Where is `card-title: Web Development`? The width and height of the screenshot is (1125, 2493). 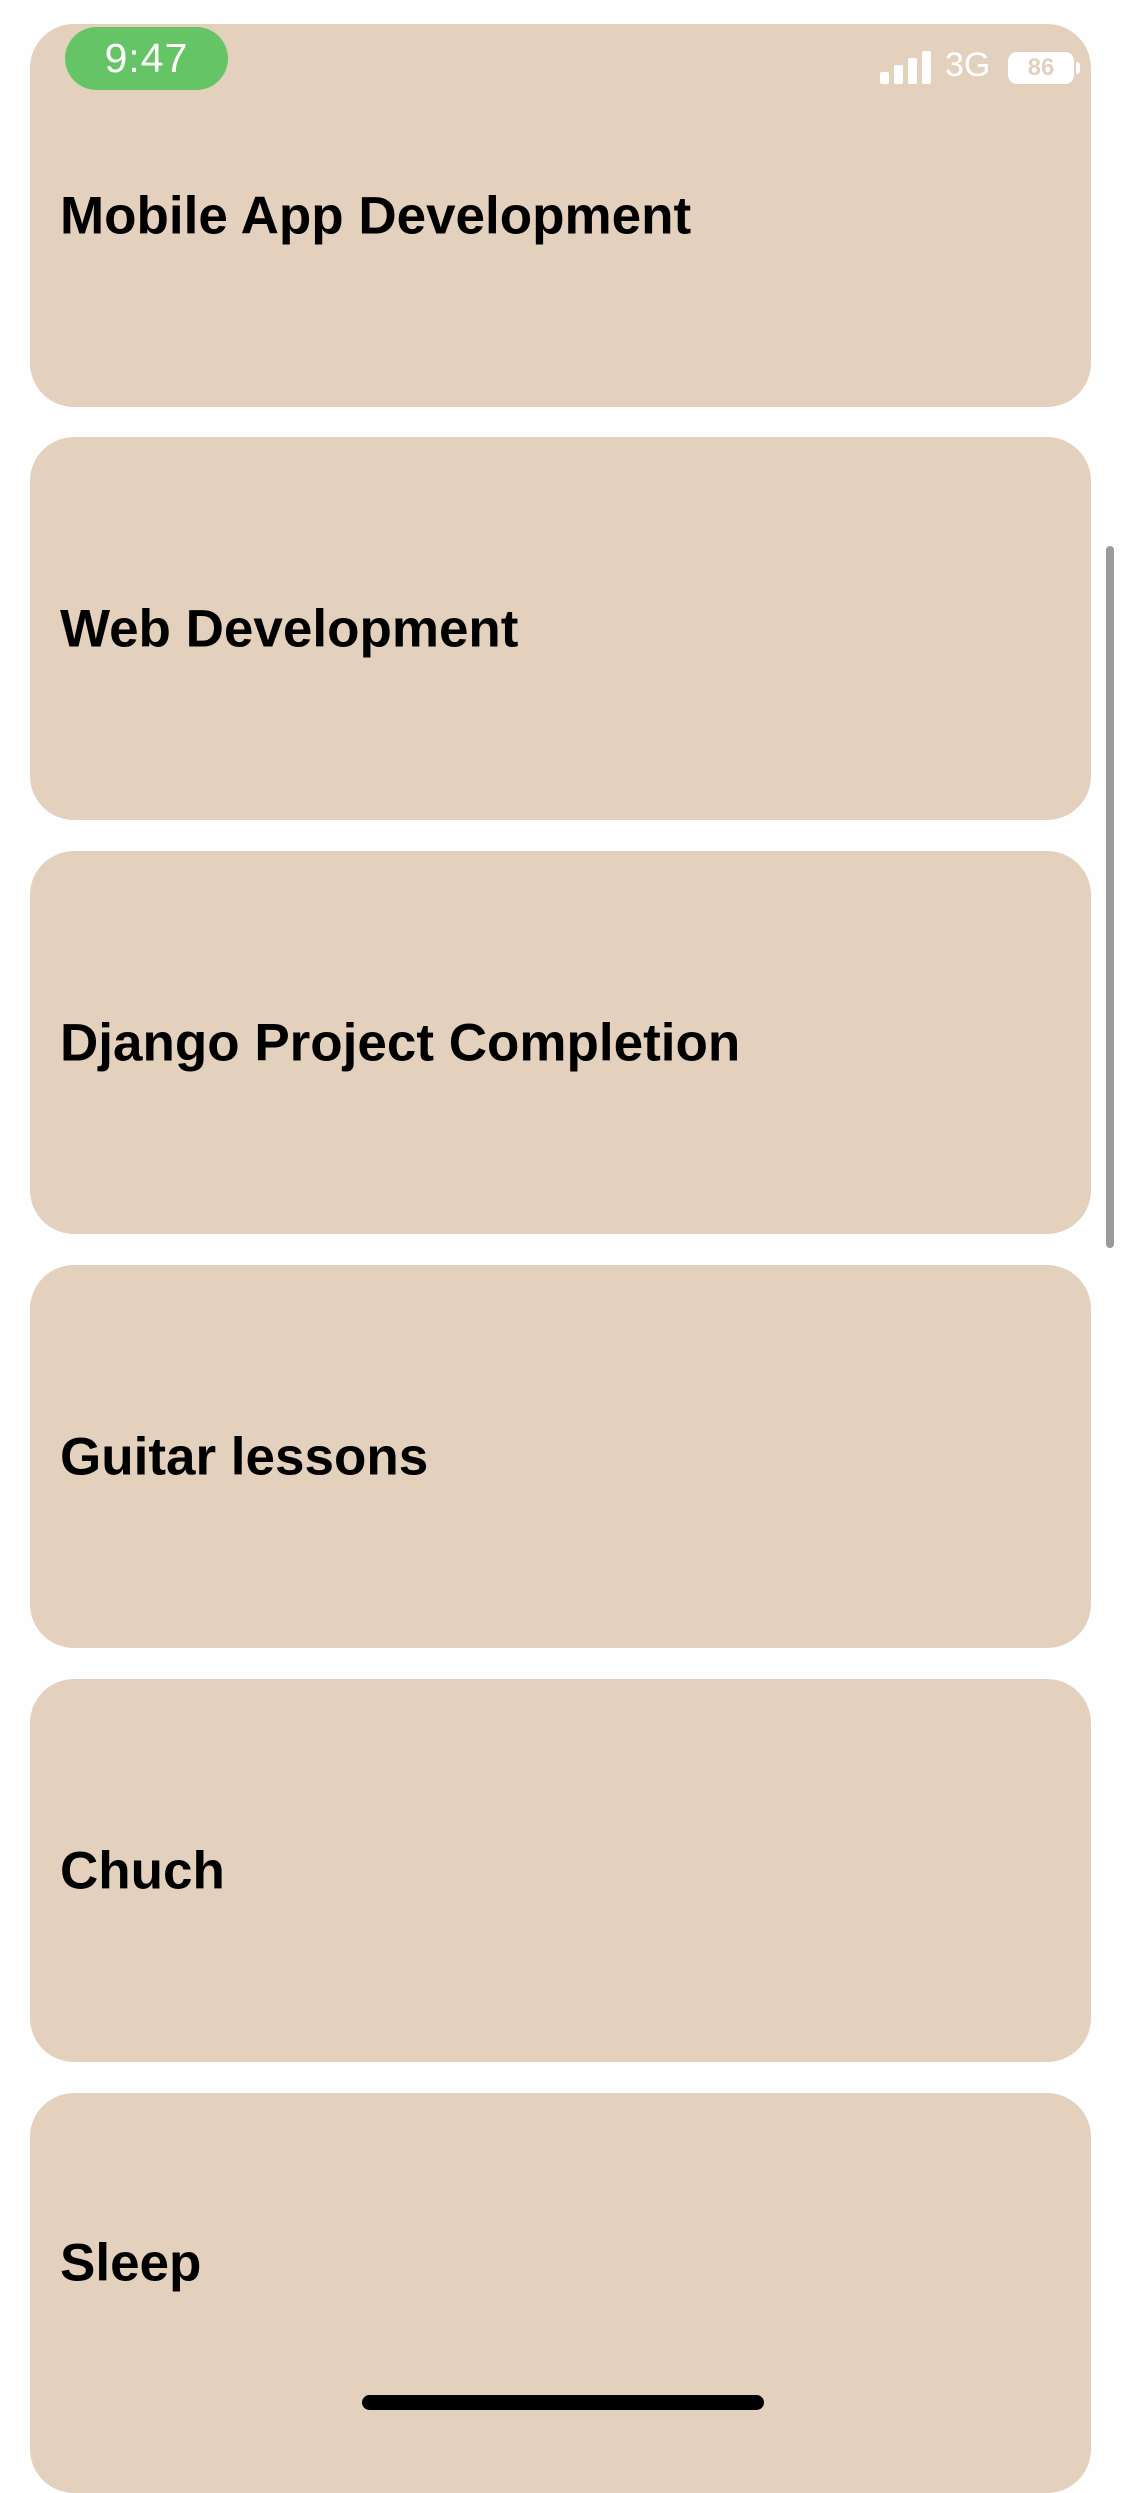 card-title: Web Development is located at coordinates (289, 628).